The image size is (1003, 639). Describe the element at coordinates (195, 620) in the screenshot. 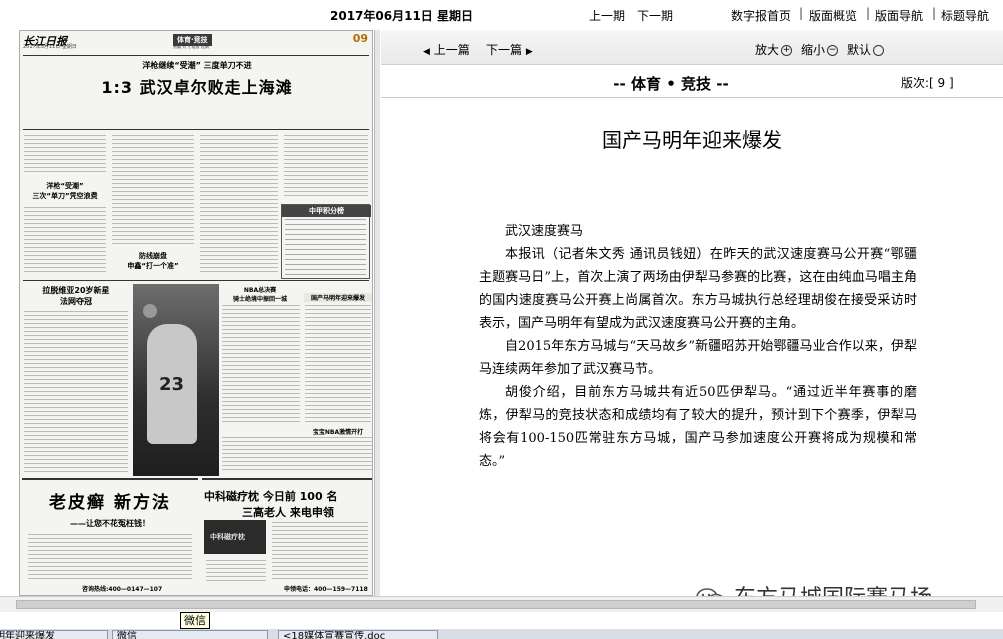

I see `tooltip: 微信` at that location.